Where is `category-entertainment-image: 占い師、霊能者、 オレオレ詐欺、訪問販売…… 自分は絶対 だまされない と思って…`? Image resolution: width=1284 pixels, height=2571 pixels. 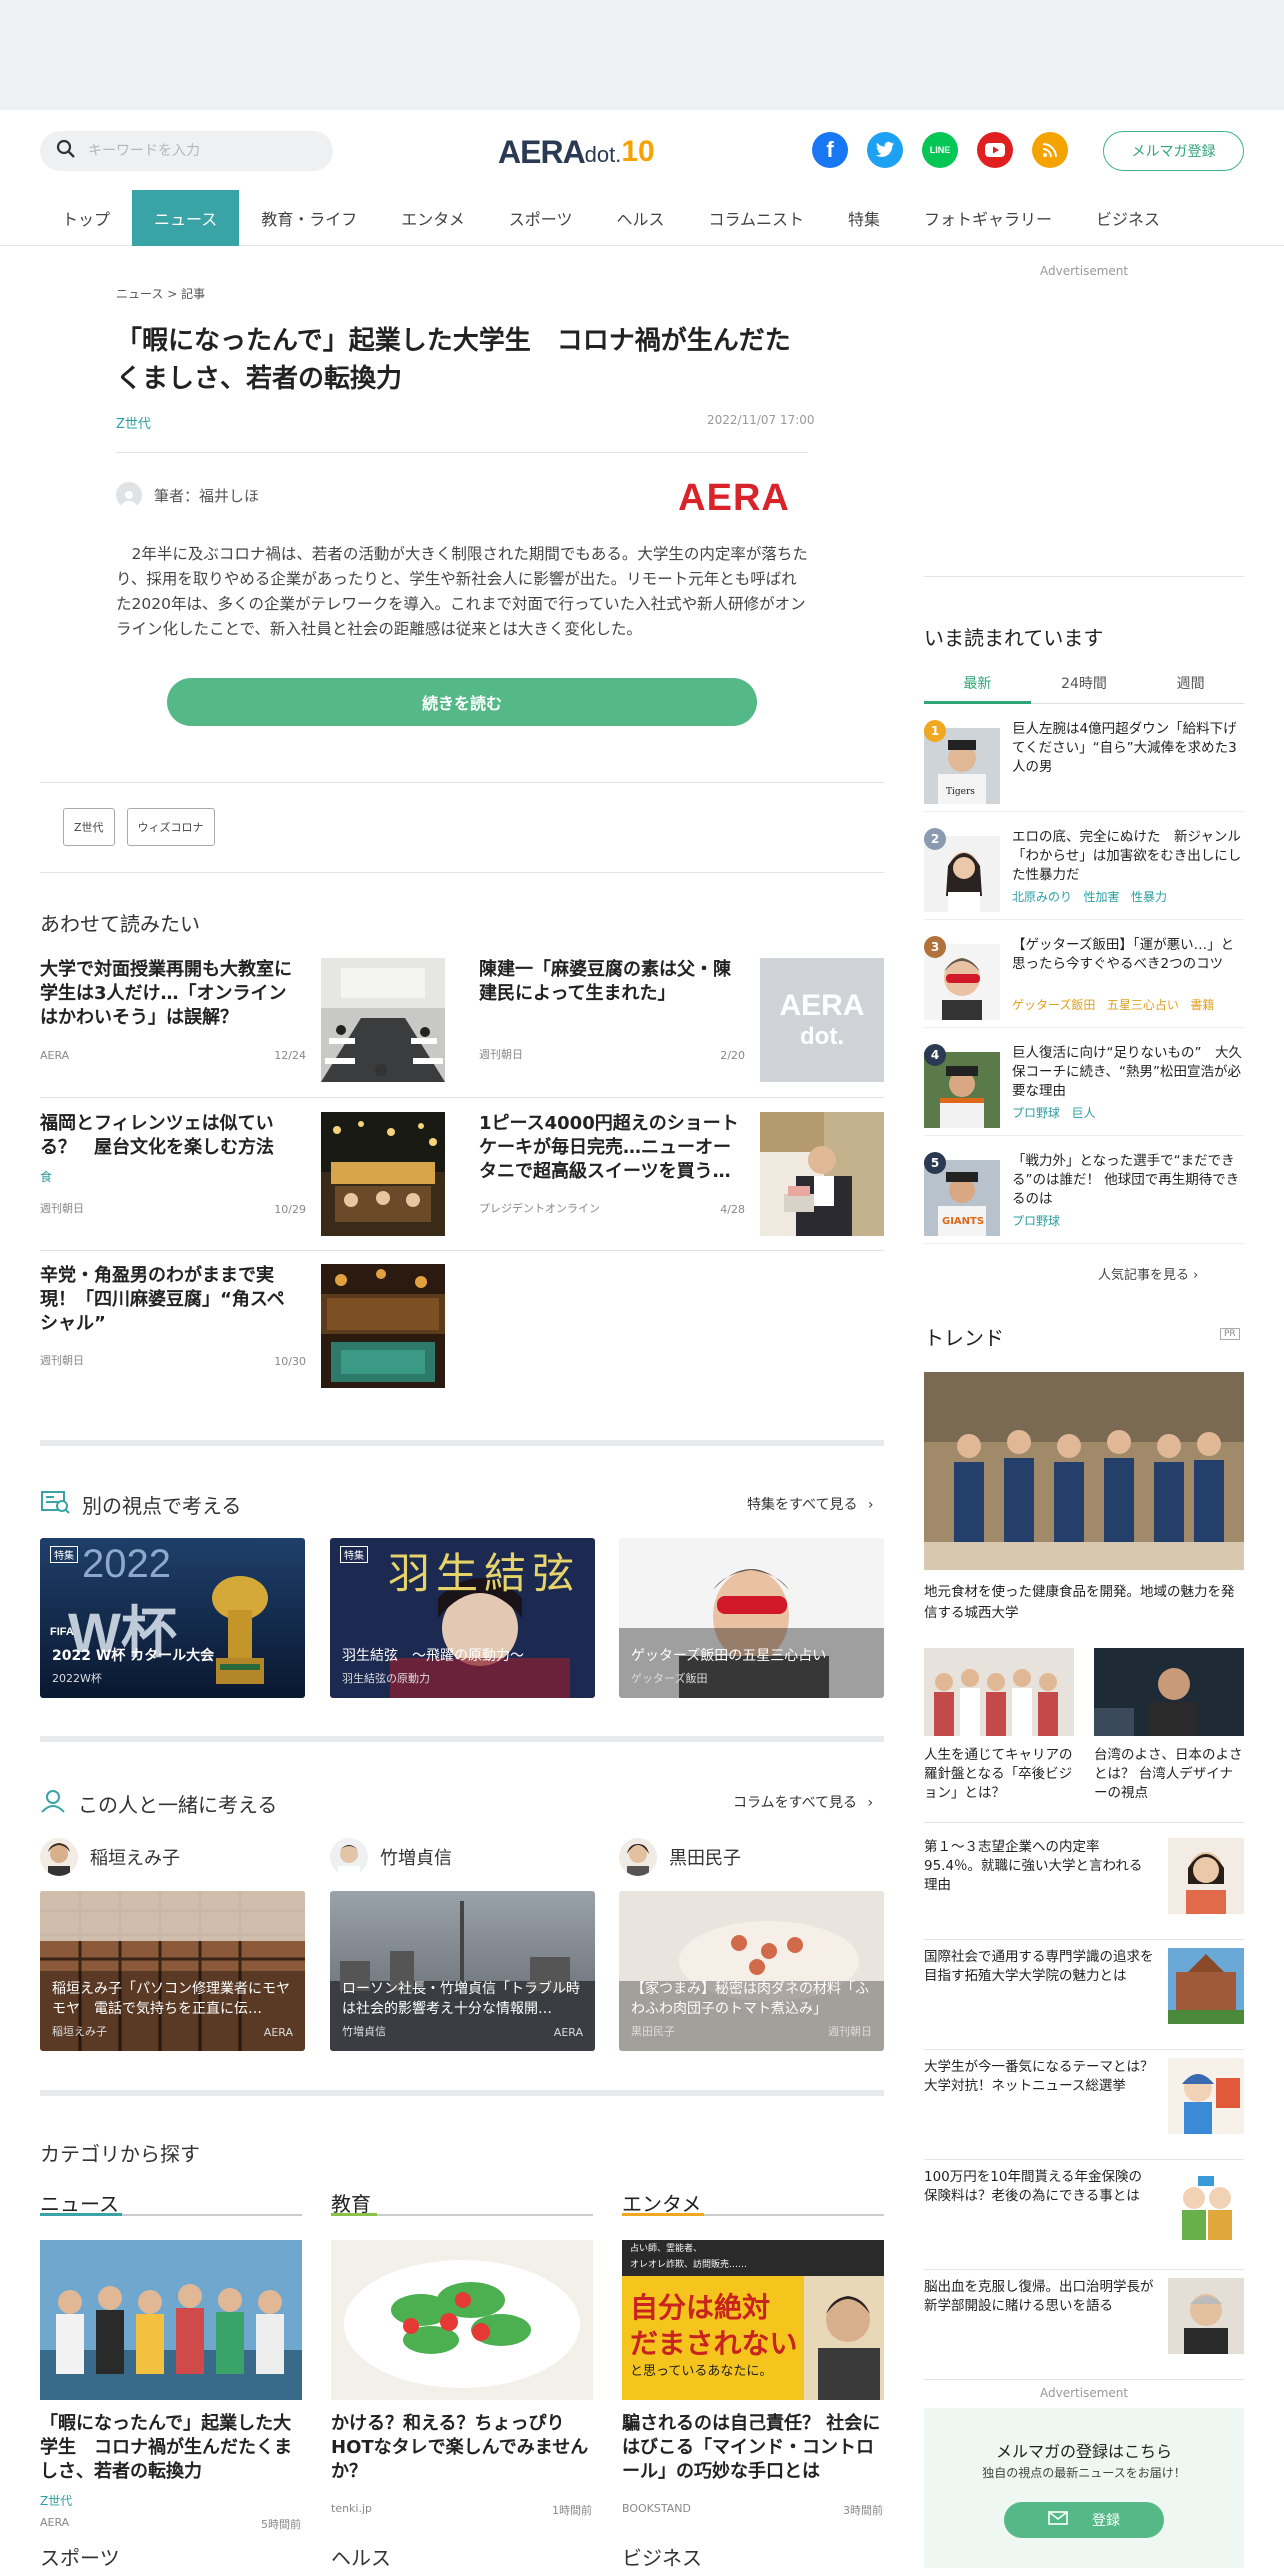
category-entertainment-image: 占い師、霊能者、 オレオレ詐欺、訪問販売…… 自分は絶対 だまされない と思って… is located at coordinates (753, 2320).